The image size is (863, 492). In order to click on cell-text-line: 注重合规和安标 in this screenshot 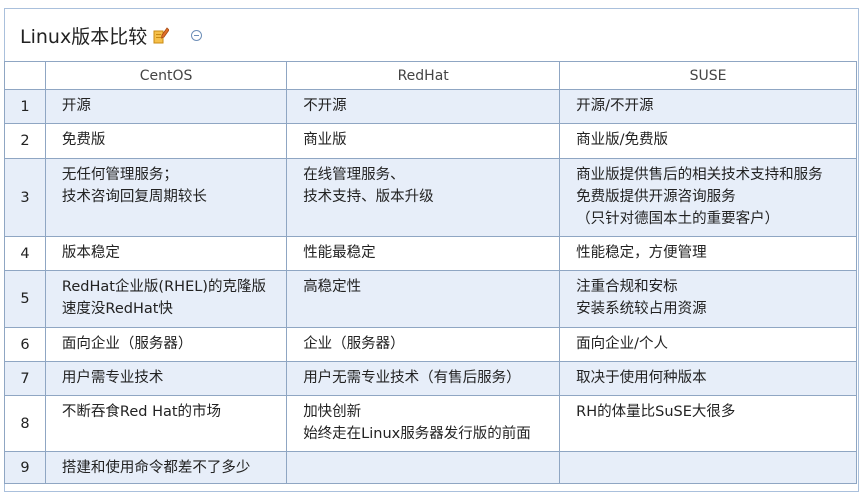, I will do `click(627, 287)`.